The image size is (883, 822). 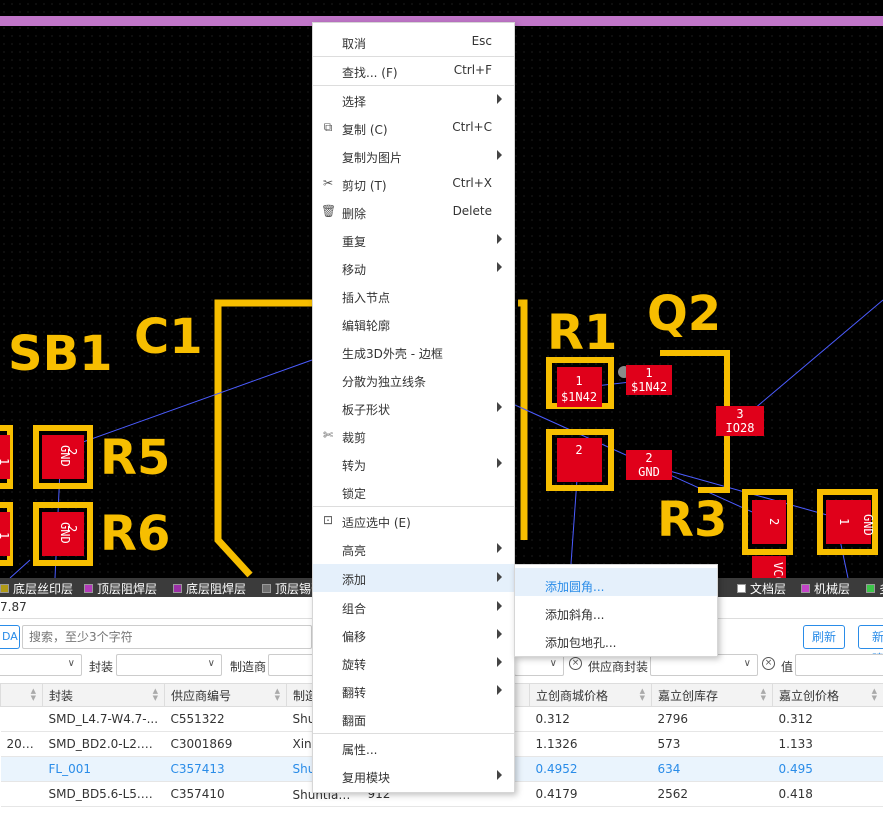 What do you see at coordinates (590, 794) in the screenshot?
I see `table-cell: 0.4179` at bounding box center [590, 794].